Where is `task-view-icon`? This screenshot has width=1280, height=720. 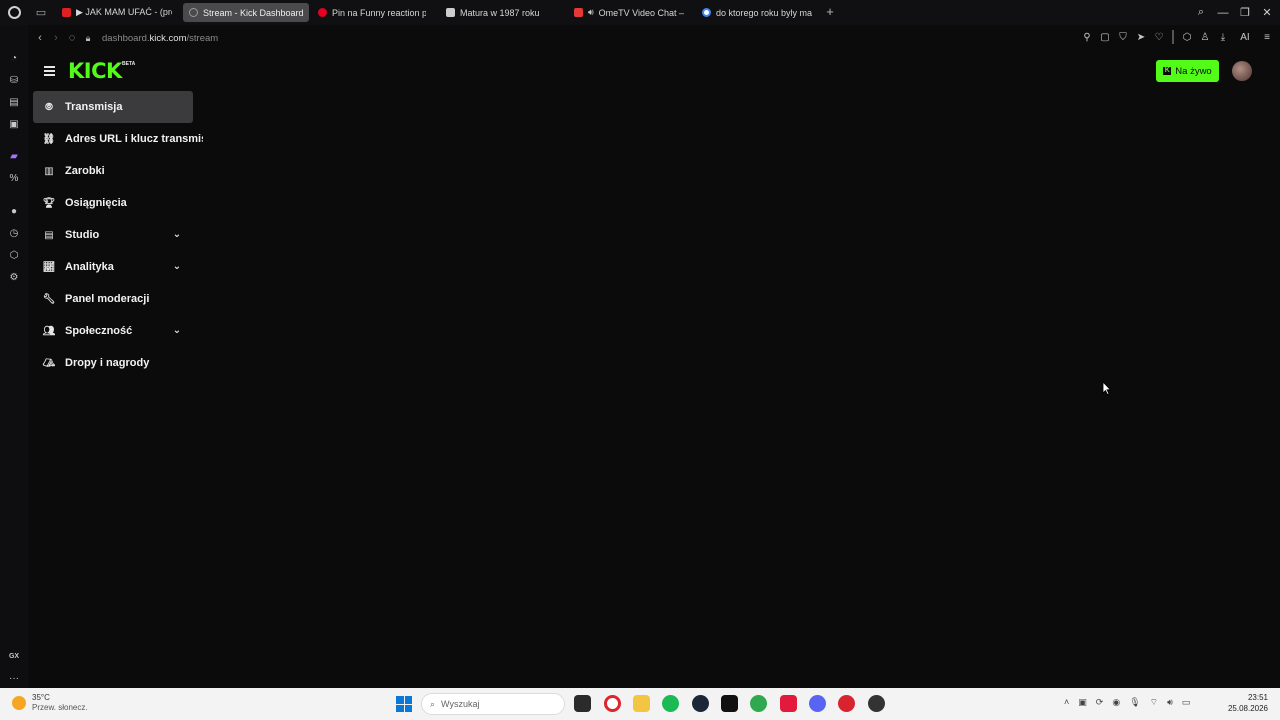
task-view-icon is located at coordinates (582, 703).